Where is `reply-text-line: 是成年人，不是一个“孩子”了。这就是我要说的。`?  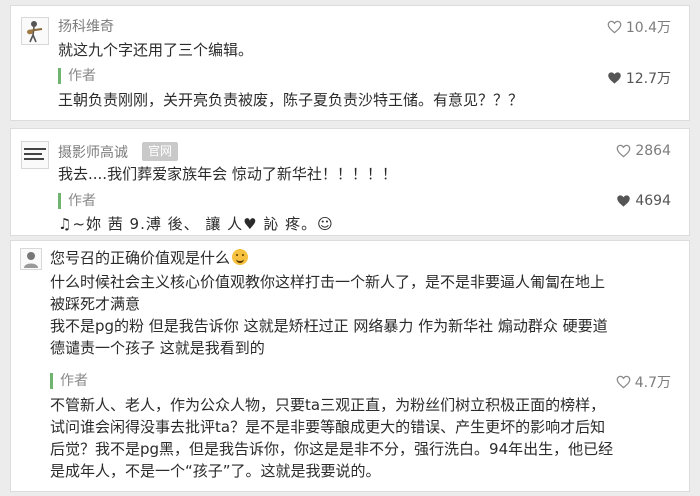 reply-text-line: 是成年人，不是一个“孩子”了。这就是我要说的。 is located at coordinates (215, 471).